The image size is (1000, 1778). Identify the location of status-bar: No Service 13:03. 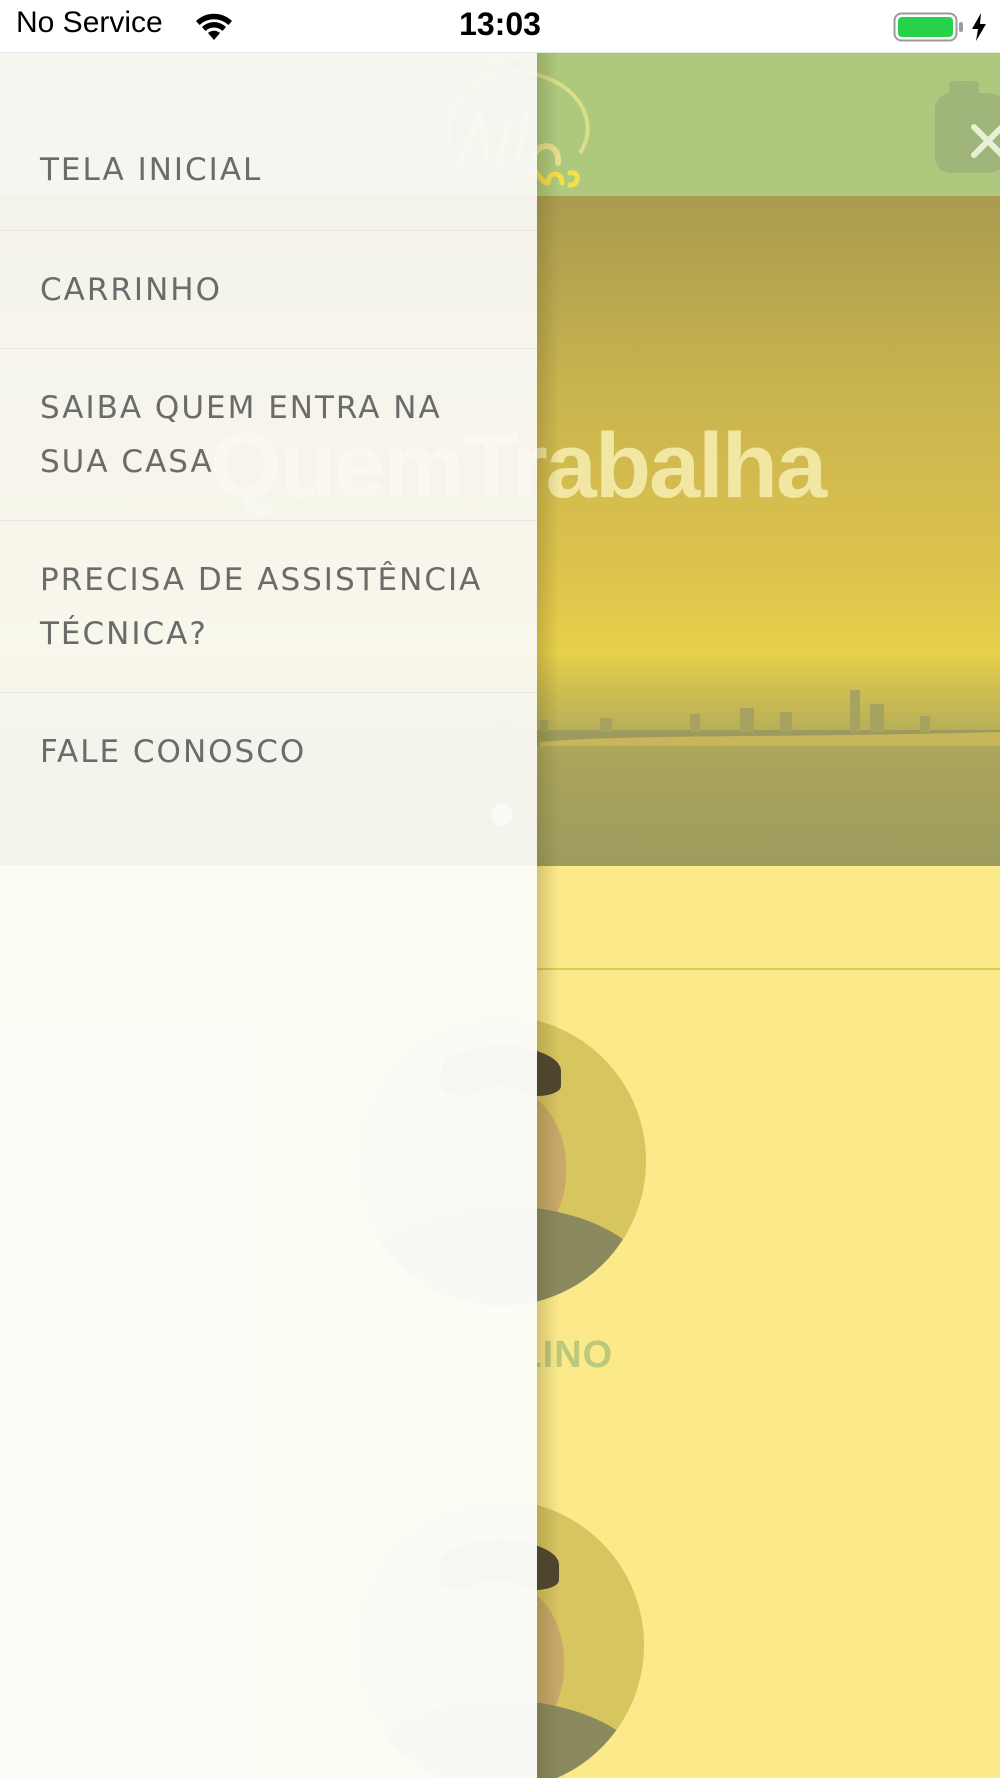
(500, 26).